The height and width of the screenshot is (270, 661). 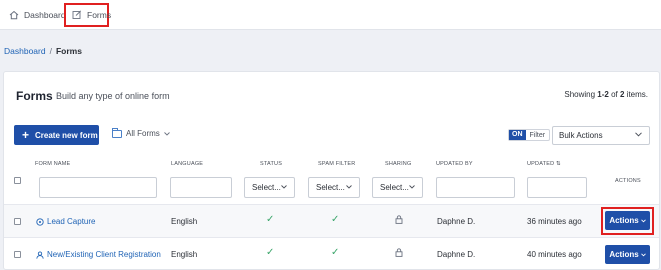 I want to click on top-navigation: Dashboard Forms, so click(x=330, y=15).